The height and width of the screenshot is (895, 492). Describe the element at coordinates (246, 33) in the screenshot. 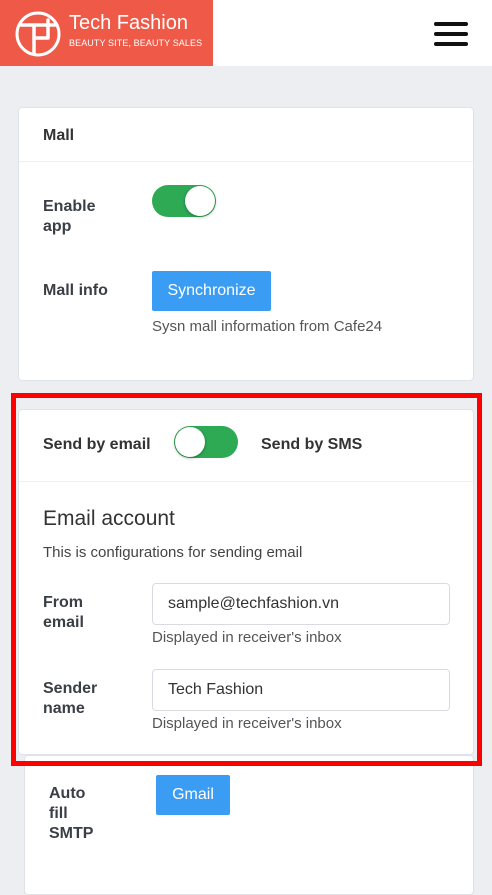

I see `app-header: Tech Fashion BEAUTY SITE, BEAUTY SALES` at that location.